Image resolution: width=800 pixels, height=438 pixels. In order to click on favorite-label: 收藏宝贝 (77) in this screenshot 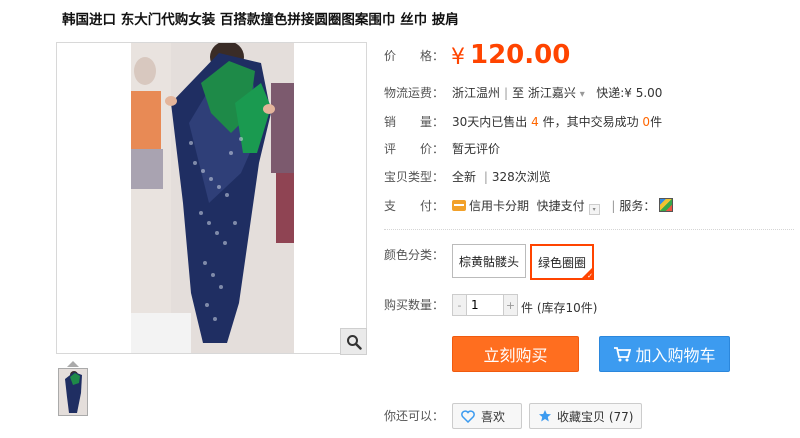, I will do `click(595, 416)`.